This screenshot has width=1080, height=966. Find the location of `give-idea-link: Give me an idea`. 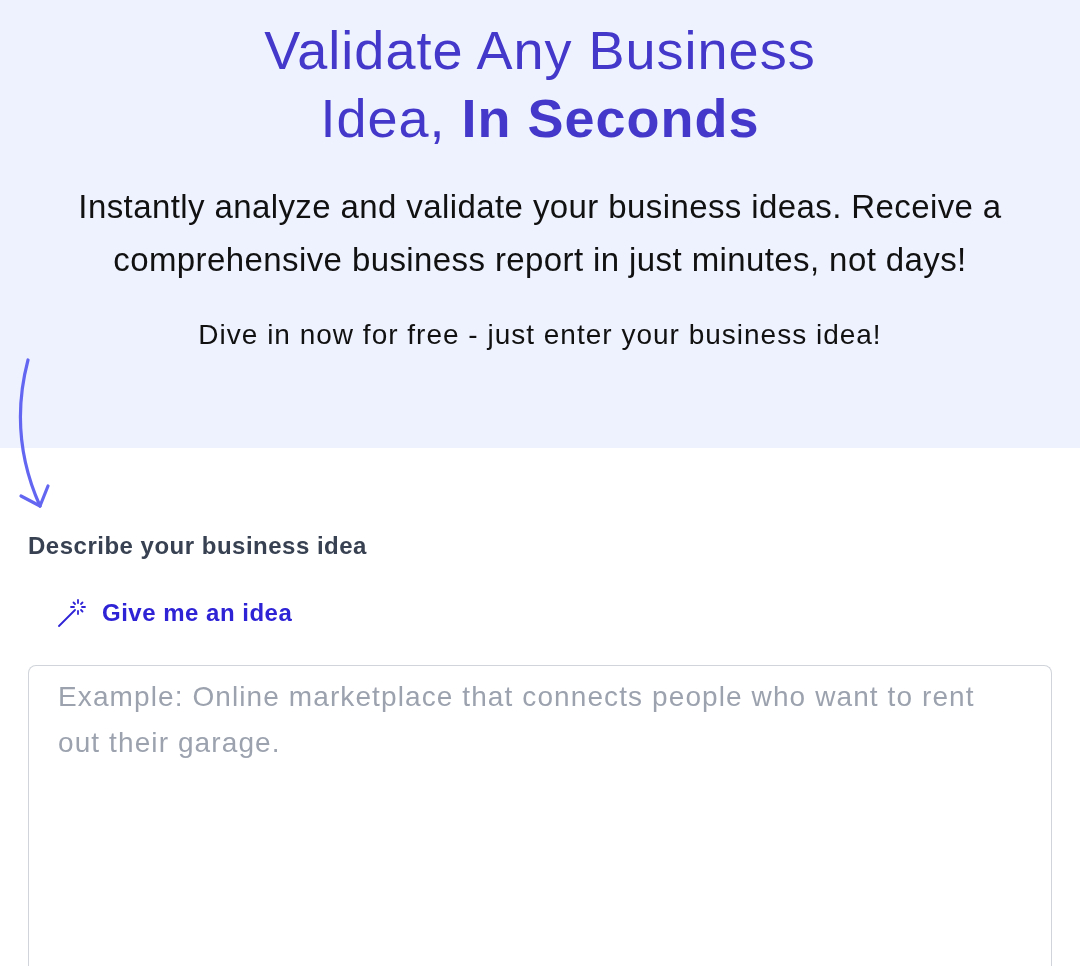

give-idea-link: Give me an idea is located at coordinates (175, 613).